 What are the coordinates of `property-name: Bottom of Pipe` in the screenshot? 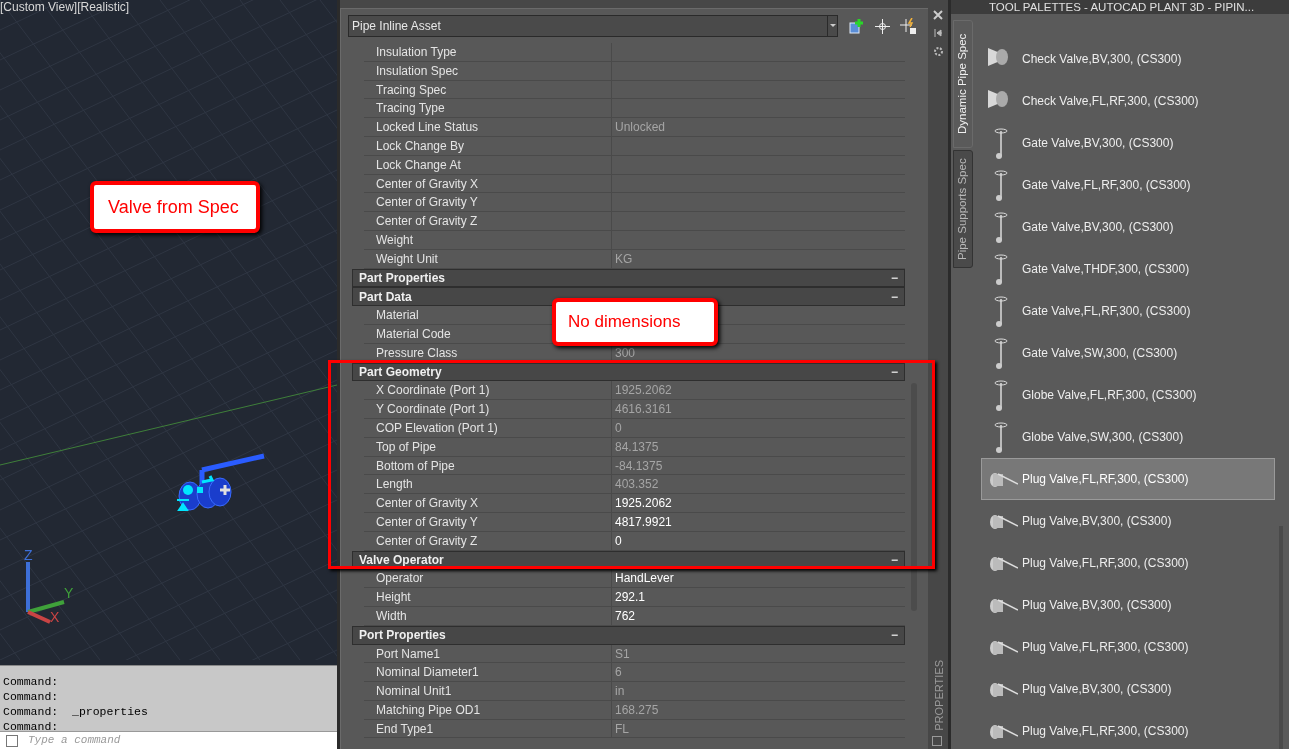 It's located at (488, 465).